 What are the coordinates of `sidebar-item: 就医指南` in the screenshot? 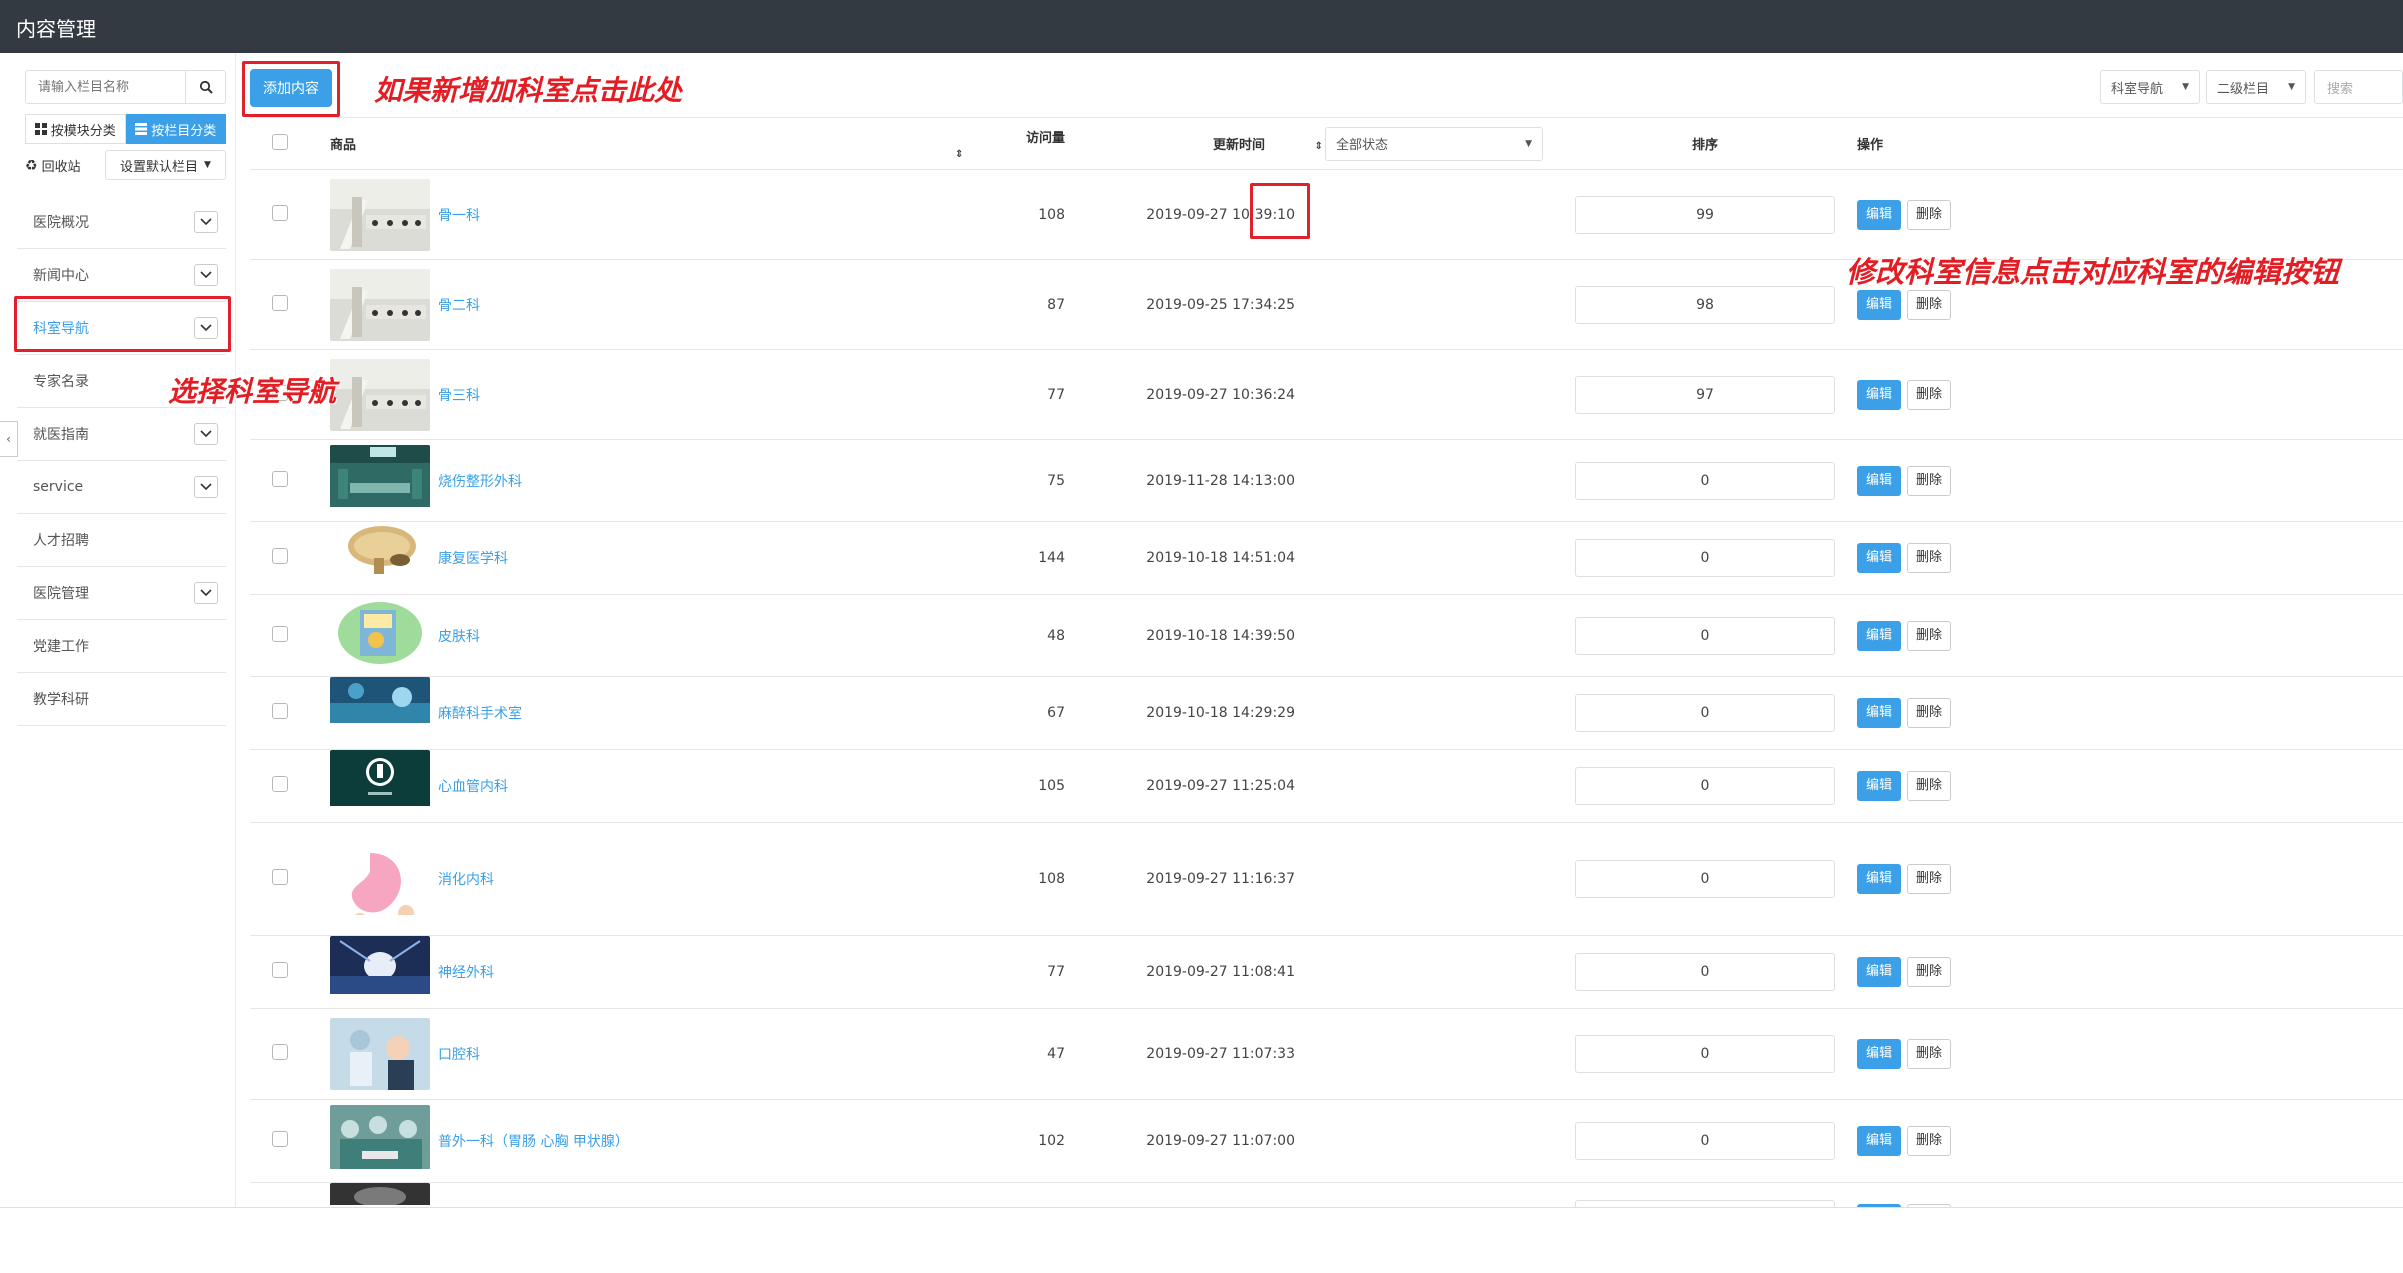 It's located at (121, 434).